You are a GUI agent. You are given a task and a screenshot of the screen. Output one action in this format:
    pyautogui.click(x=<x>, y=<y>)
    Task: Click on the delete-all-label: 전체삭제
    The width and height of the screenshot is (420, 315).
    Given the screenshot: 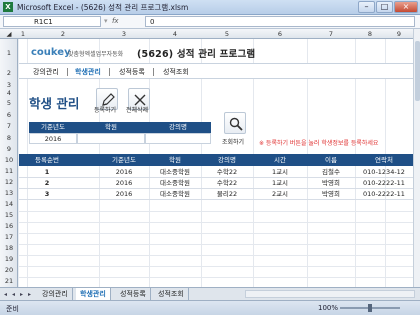 What is the action you would take?
    pyautogui.click(x=137, y=110)
    